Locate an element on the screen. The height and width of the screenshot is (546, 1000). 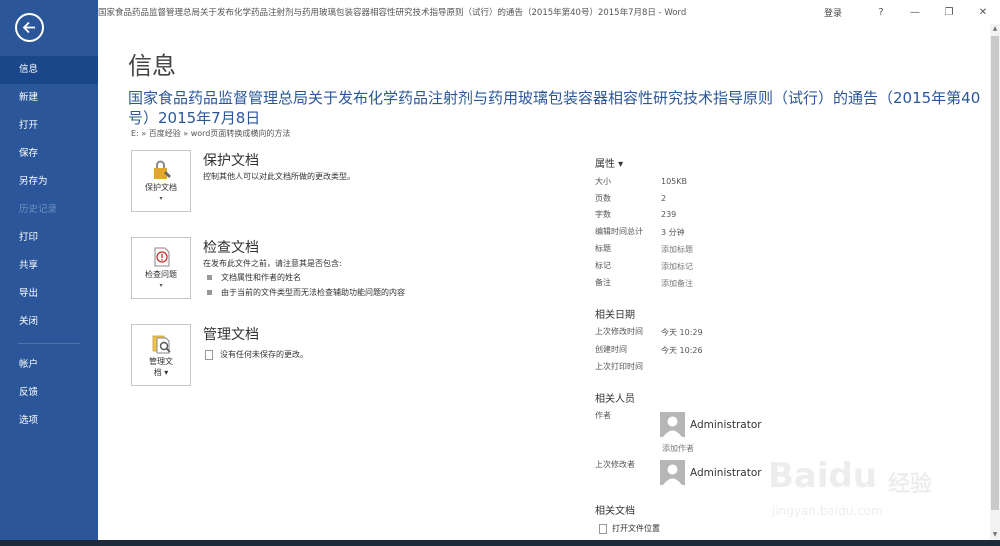
nav-account: 帐户 is located at coordinates (49, 365).